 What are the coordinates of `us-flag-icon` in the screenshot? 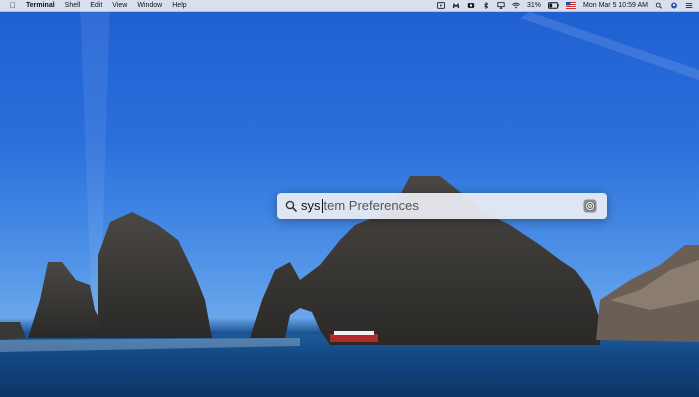 It's located at (571, 5).